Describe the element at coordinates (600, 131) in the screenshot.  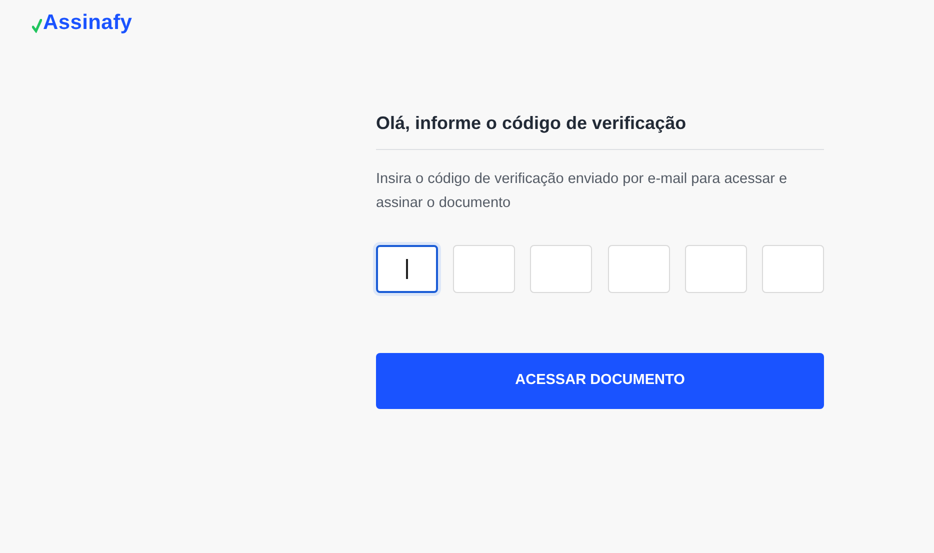
I see `heading: Olá, informe o código de verificação` at that location.